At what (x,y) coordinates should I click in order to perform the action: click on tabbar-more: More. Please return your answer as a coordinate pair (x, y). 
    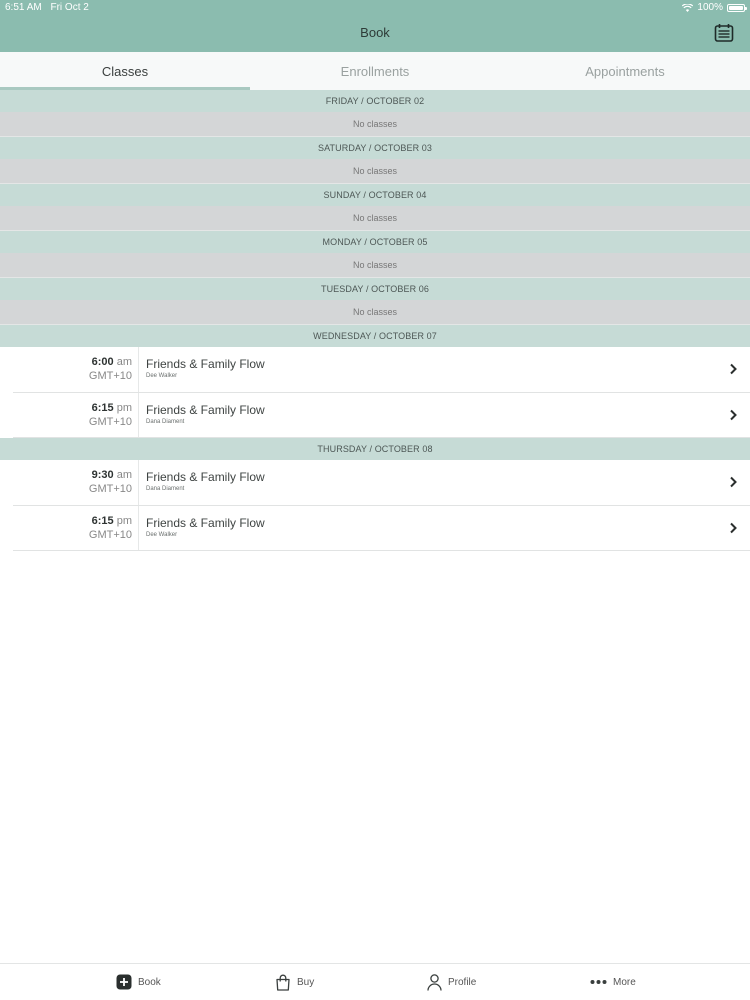
    Looking at the image, I should click on (613, 982).